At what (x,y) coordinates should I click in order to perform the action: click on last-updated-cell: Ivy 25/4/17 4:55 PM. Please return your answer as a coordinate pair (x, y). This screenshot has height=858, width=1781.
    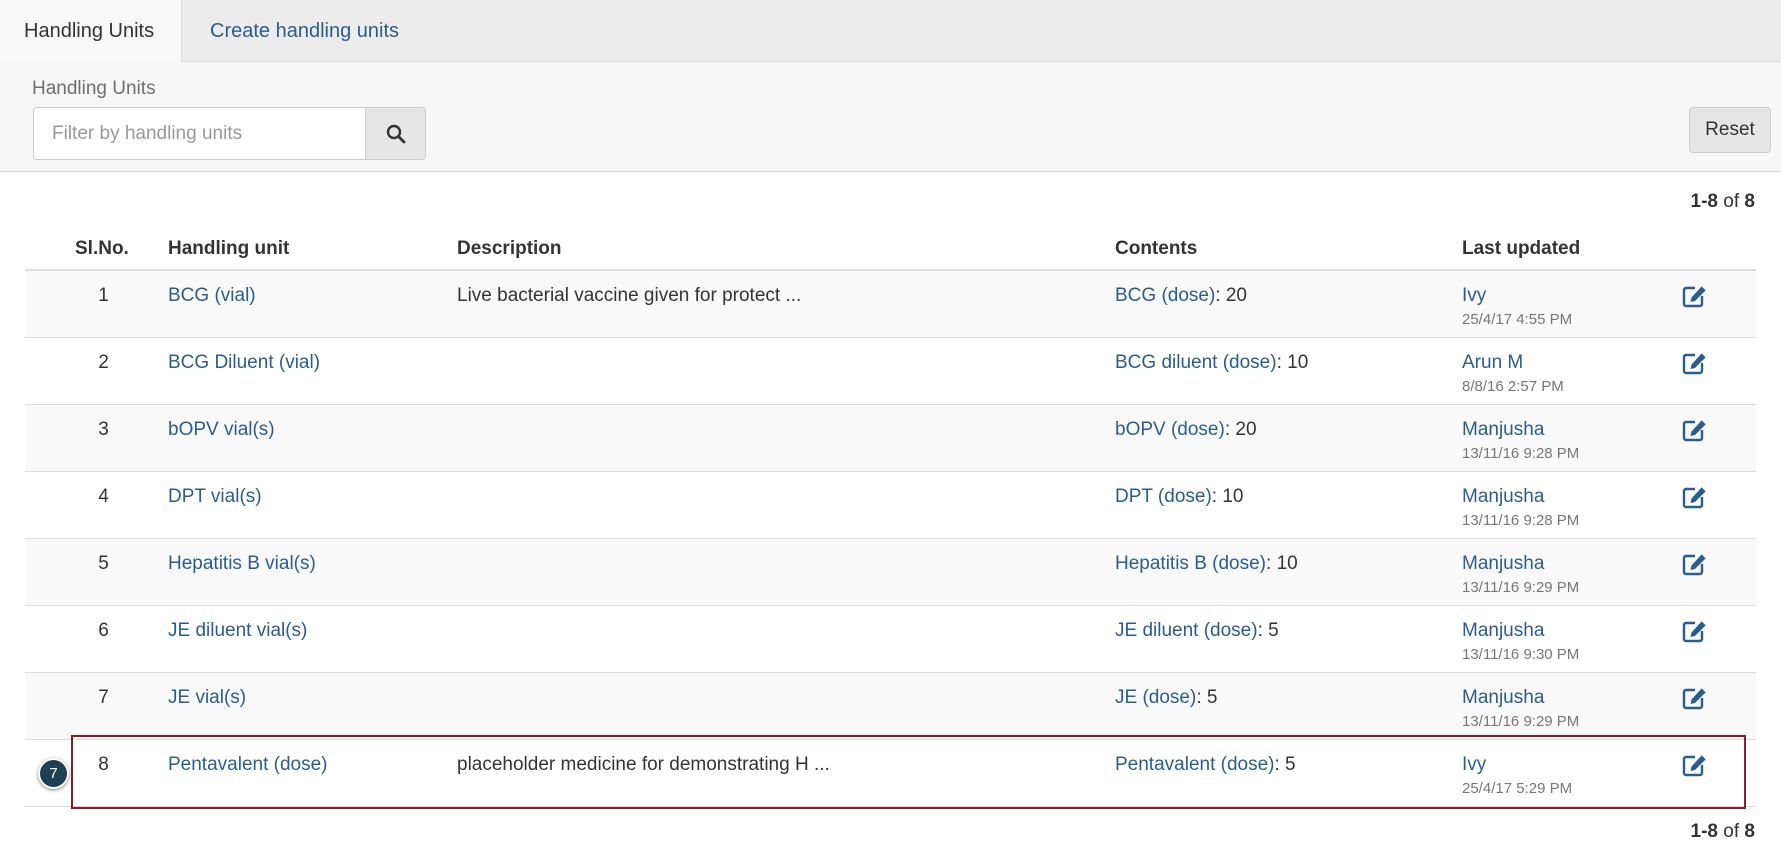
    Looking at the image, I should click on (1517, 306).